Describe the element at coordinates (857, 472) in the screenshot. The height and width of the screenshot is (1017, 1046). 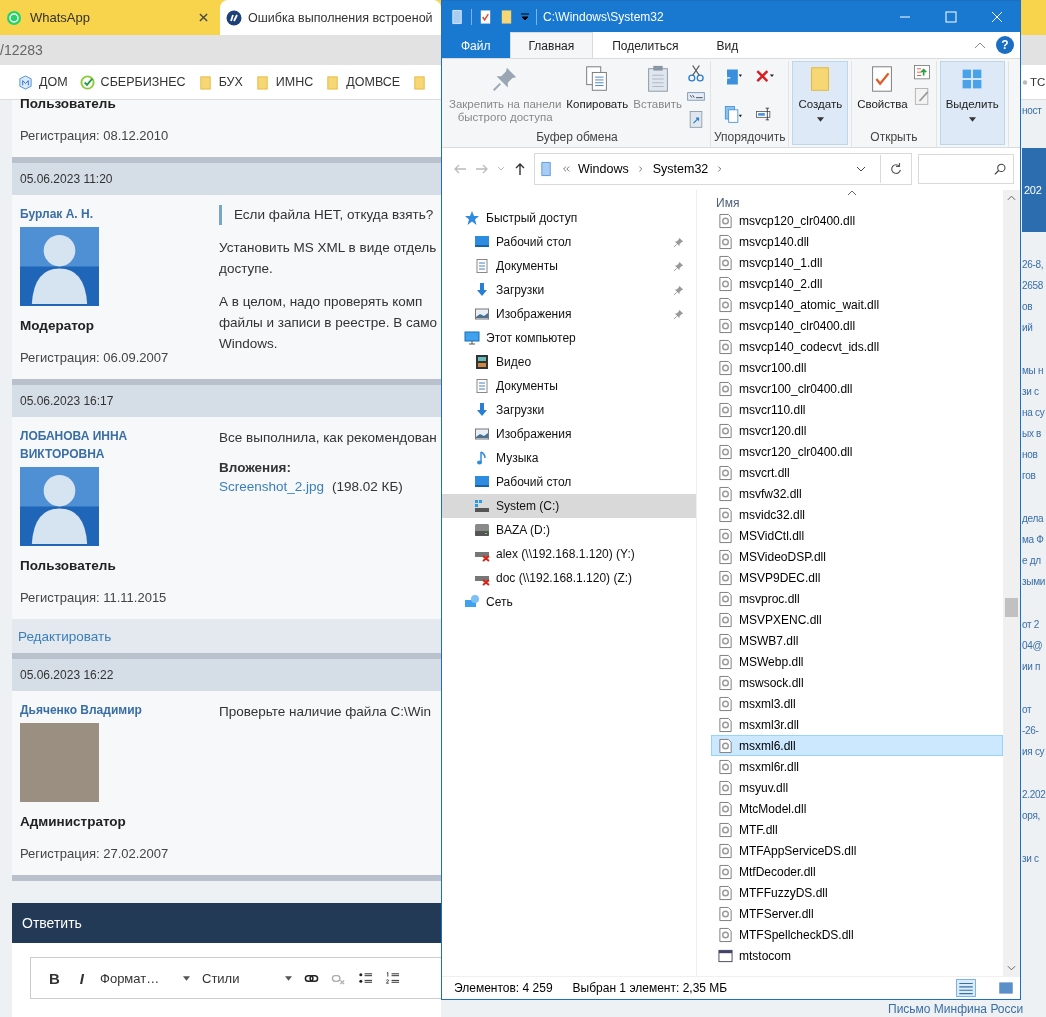
I see `file-row: msvcrt.dll` at that location.